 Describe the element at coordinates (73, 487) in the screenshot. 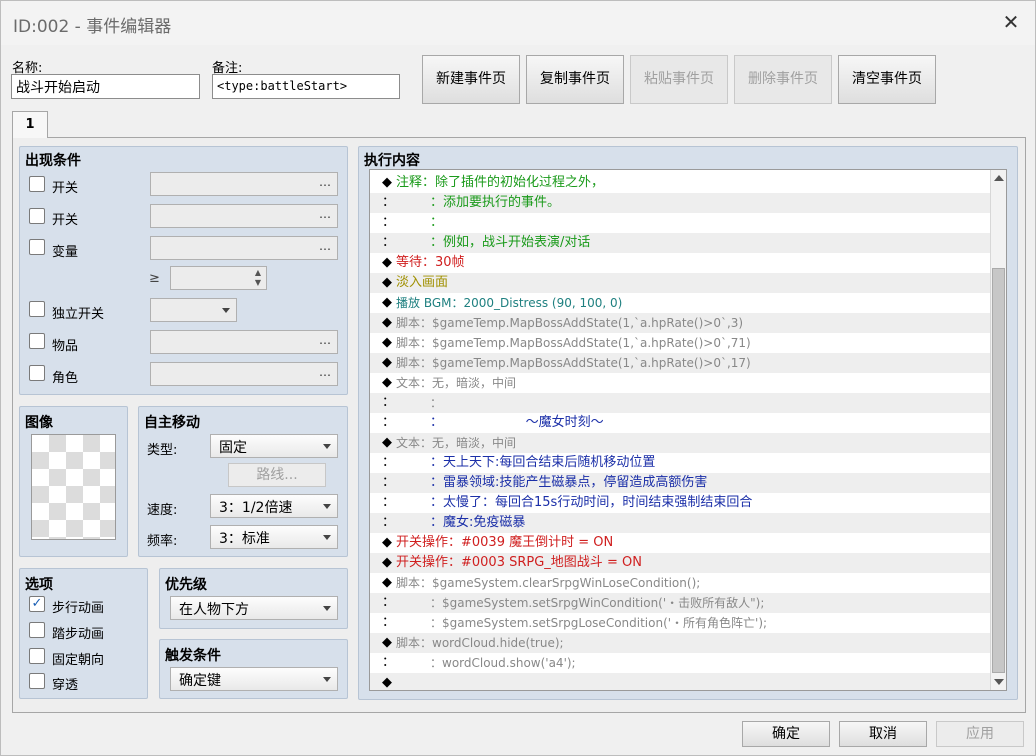

I see `image-preview` at that location.